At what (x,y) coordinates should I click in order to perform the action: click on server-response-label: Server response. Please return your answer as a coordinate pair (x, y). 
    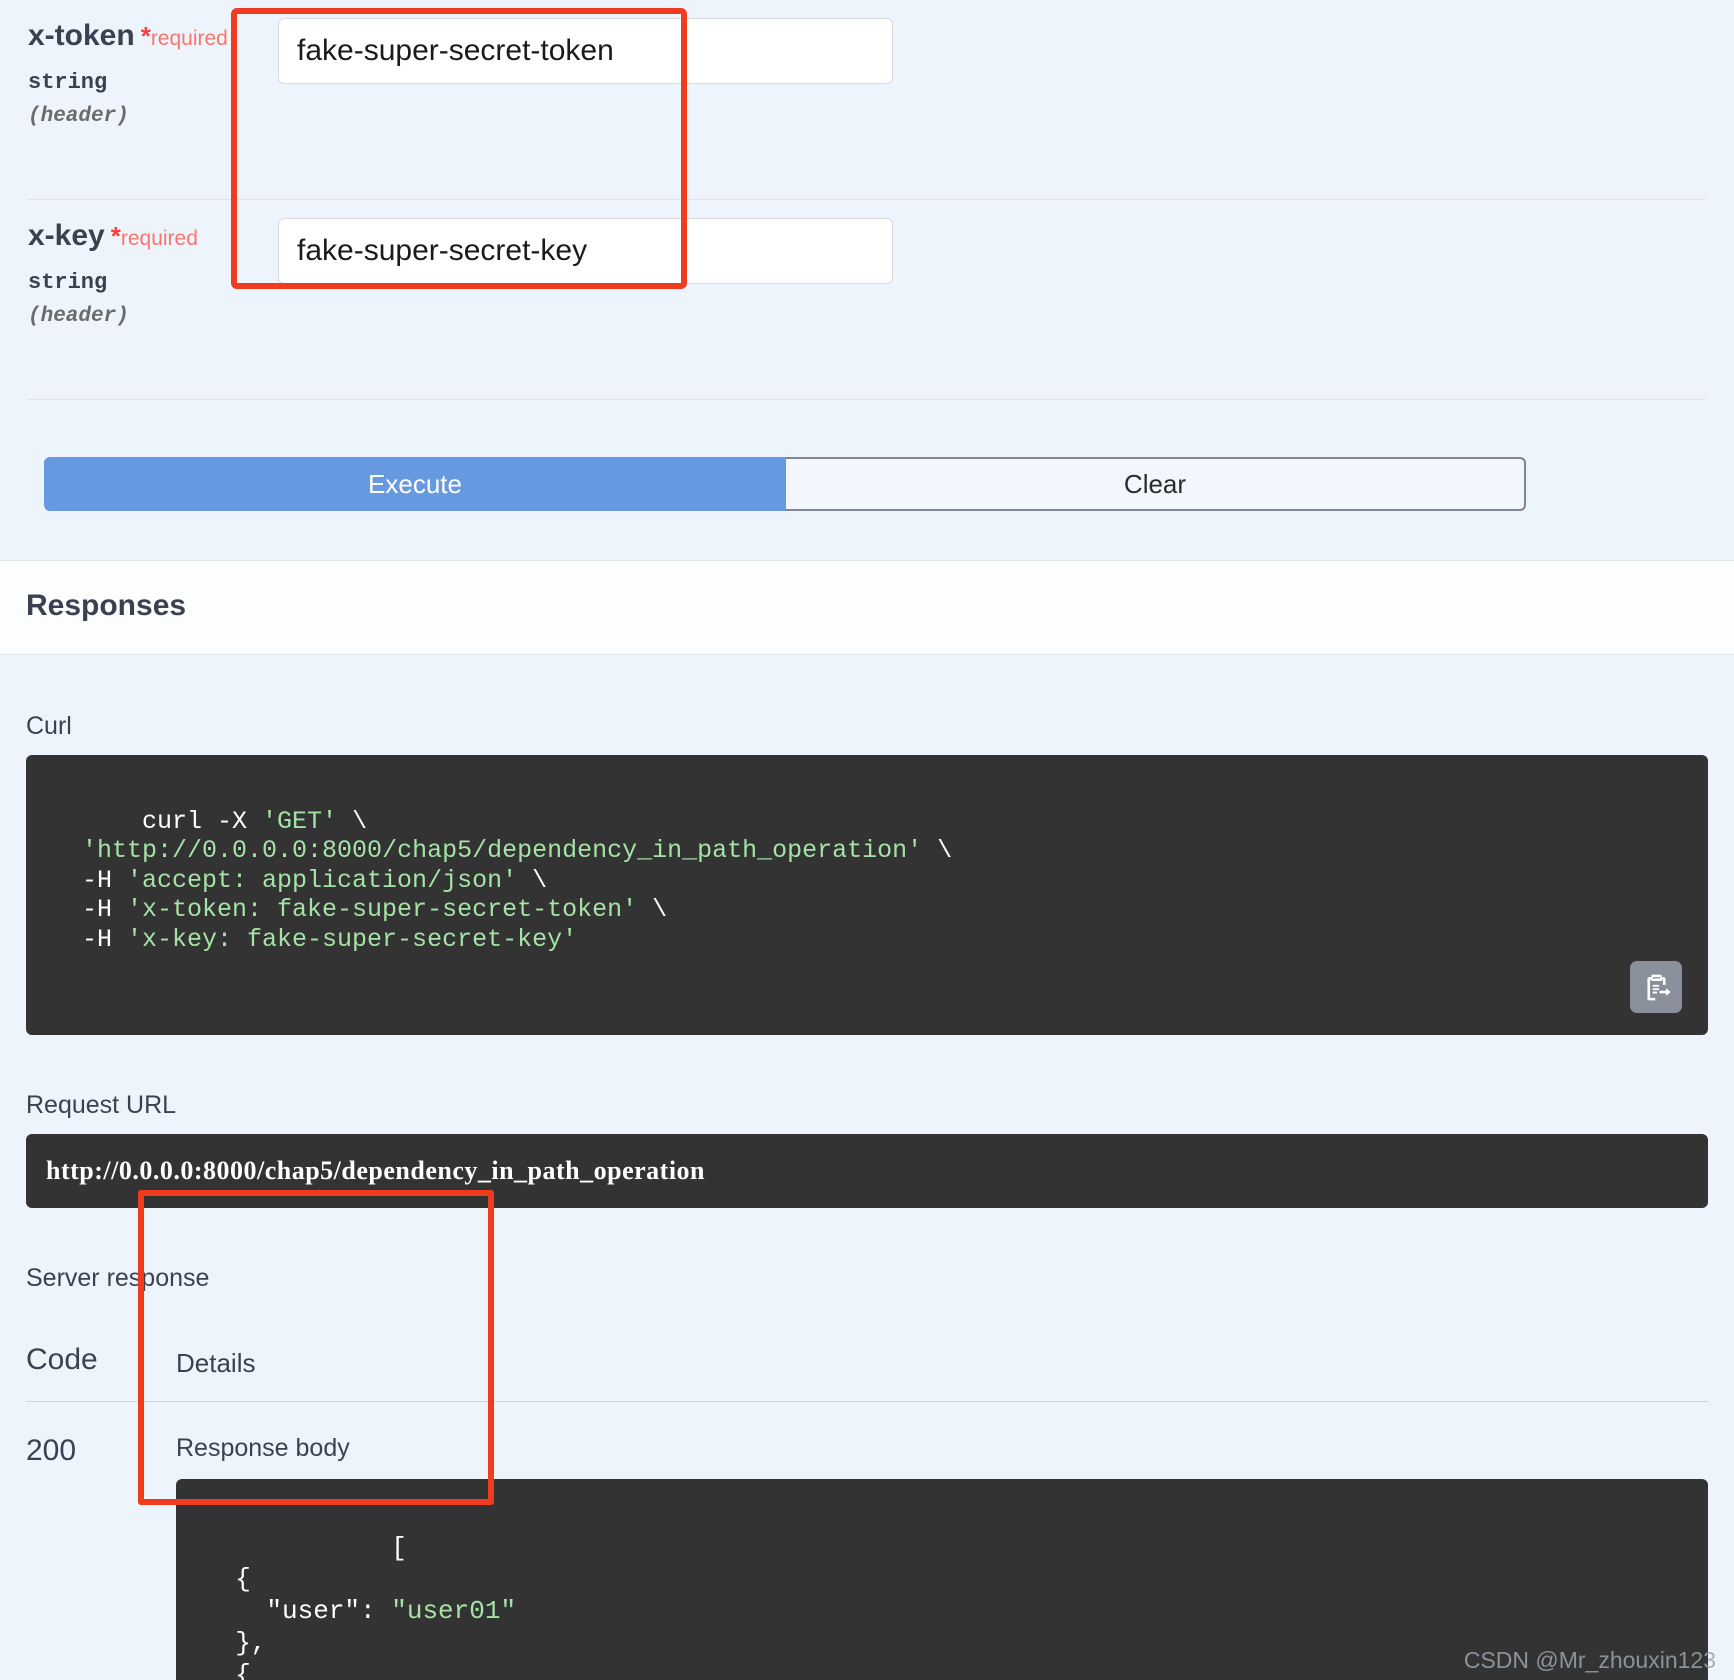
    Looking at the image, I should click on (118, 1278).